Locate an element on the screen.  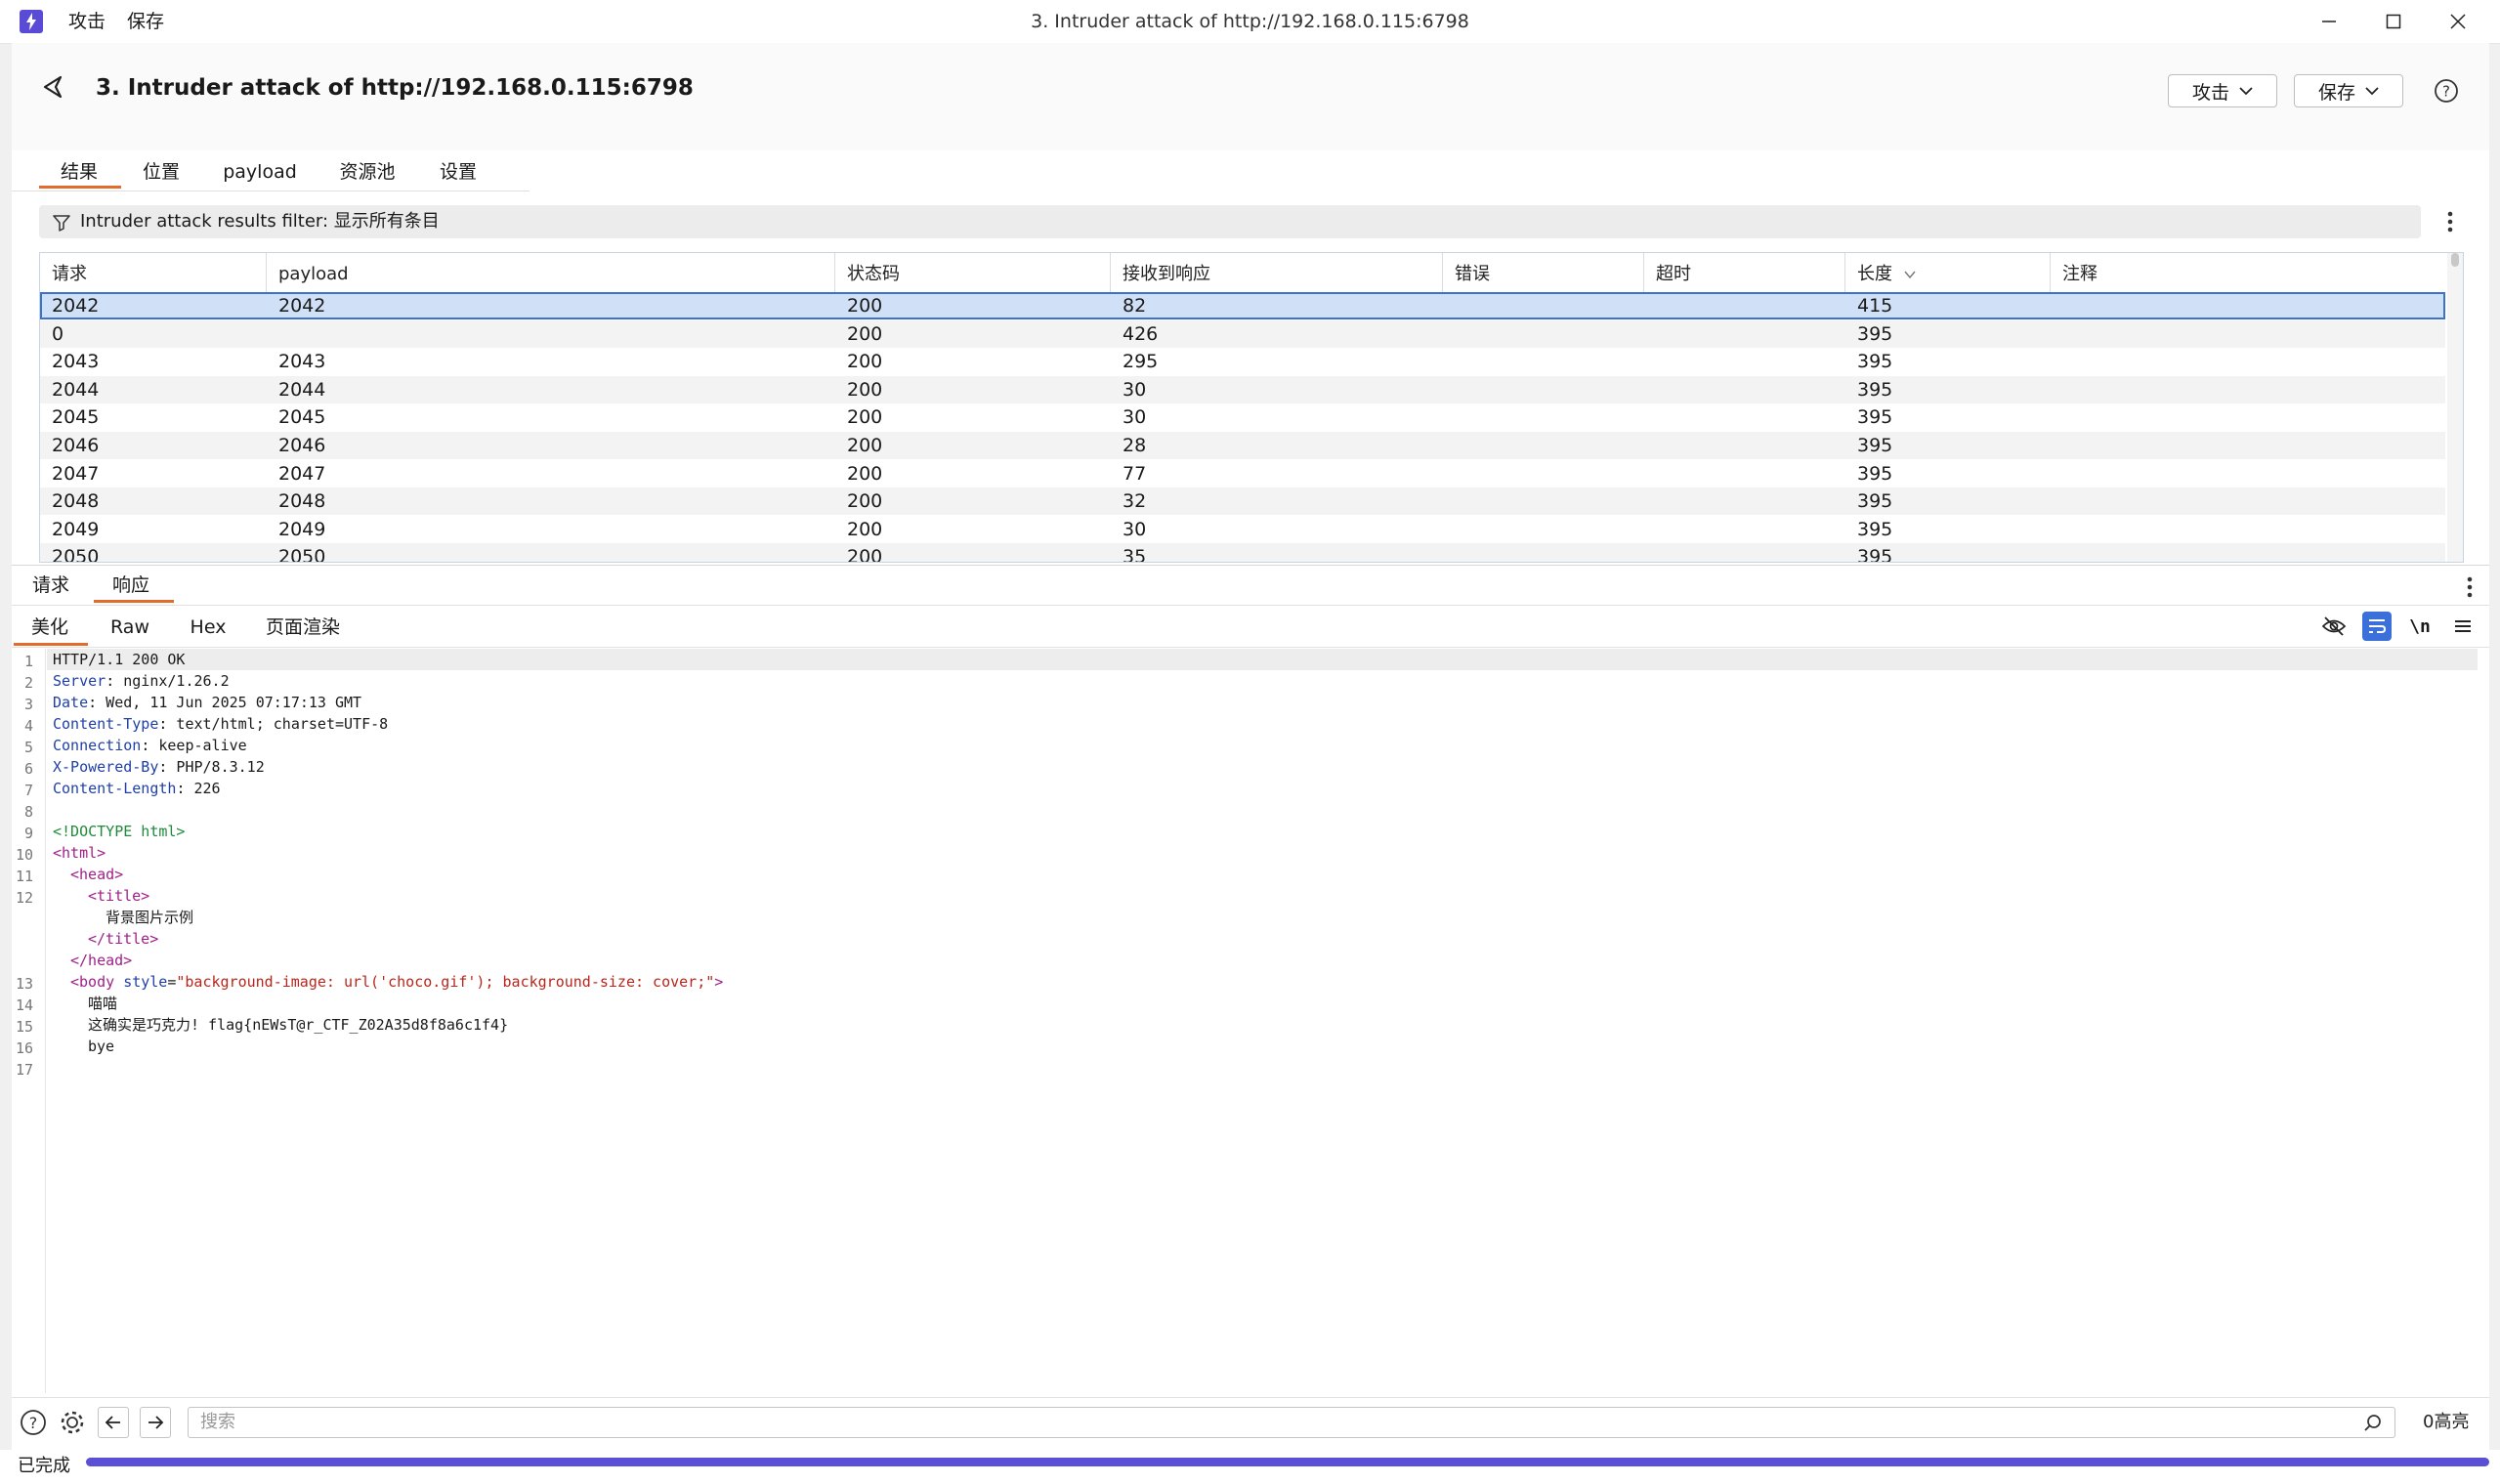
save-button-label: 保存 is located at coordinates (2336, 92).